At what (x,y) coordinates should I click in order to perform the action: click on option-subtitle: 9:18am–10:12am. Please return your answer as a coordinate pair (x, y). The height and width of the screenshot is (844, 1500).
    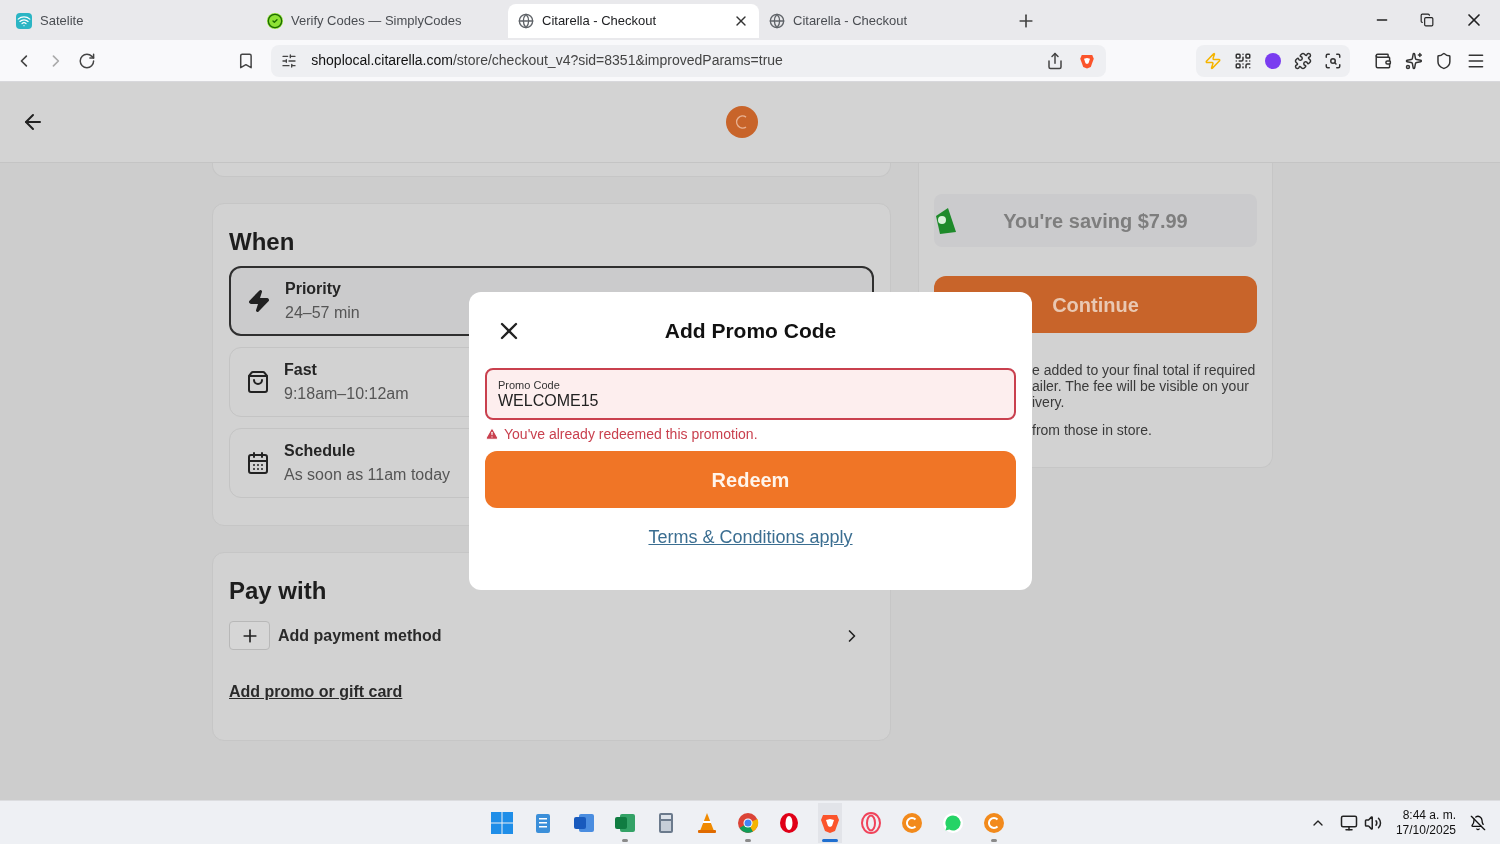
    Looking at the image, I should click on (346, 394).